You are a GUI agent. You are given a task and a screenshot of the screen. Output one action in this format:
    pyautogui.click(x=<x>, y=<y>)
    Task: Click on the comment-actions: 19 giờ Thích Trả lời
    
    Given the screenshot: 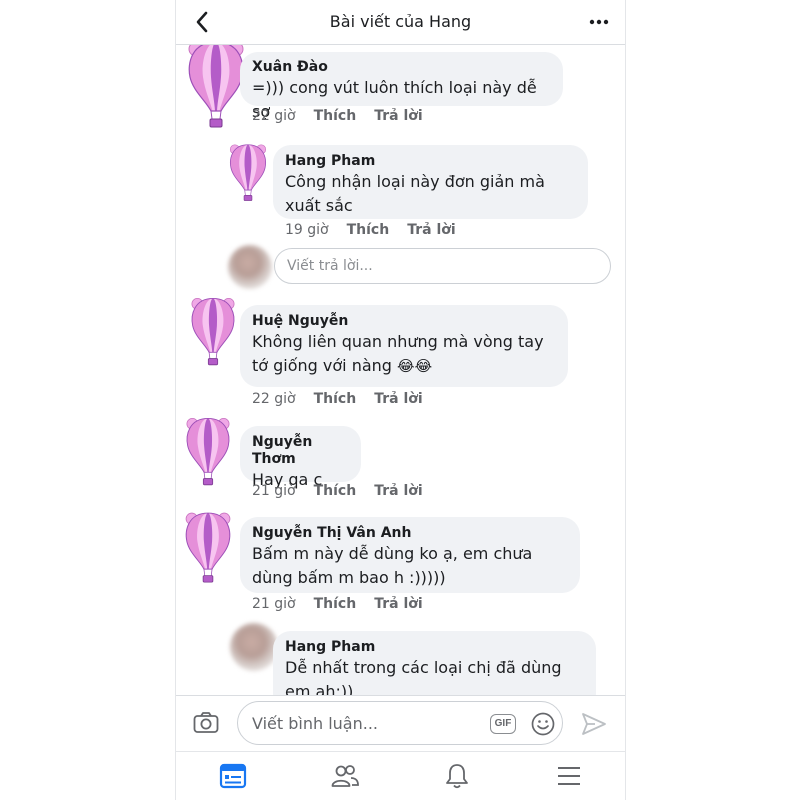 What is the action you would take?
    pyautogui.click(x=379, y=230)
    